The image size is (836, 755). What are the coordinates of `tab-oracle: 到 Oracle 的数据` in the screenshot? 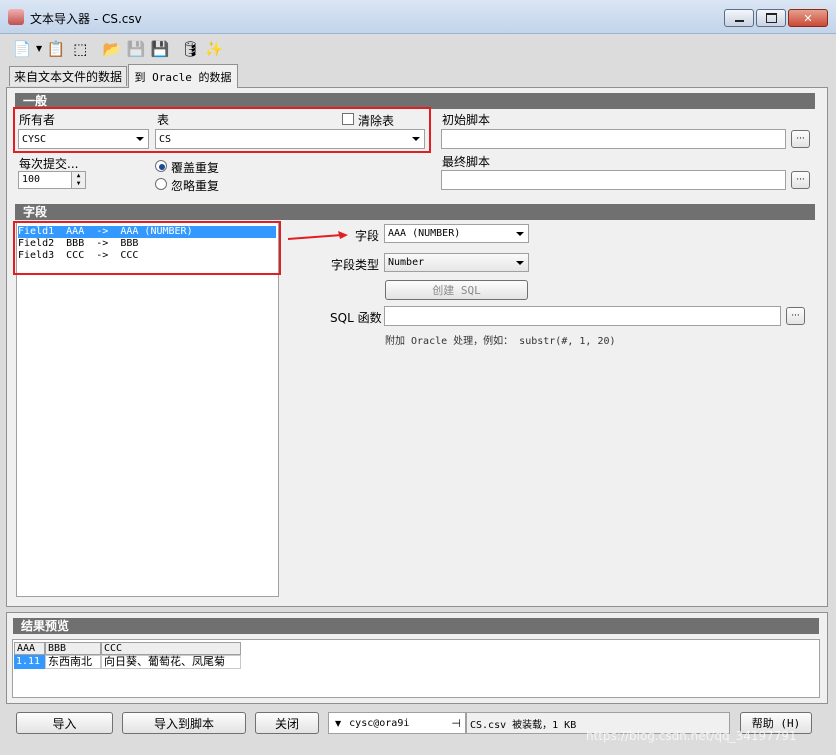 It's located at (183, 76).